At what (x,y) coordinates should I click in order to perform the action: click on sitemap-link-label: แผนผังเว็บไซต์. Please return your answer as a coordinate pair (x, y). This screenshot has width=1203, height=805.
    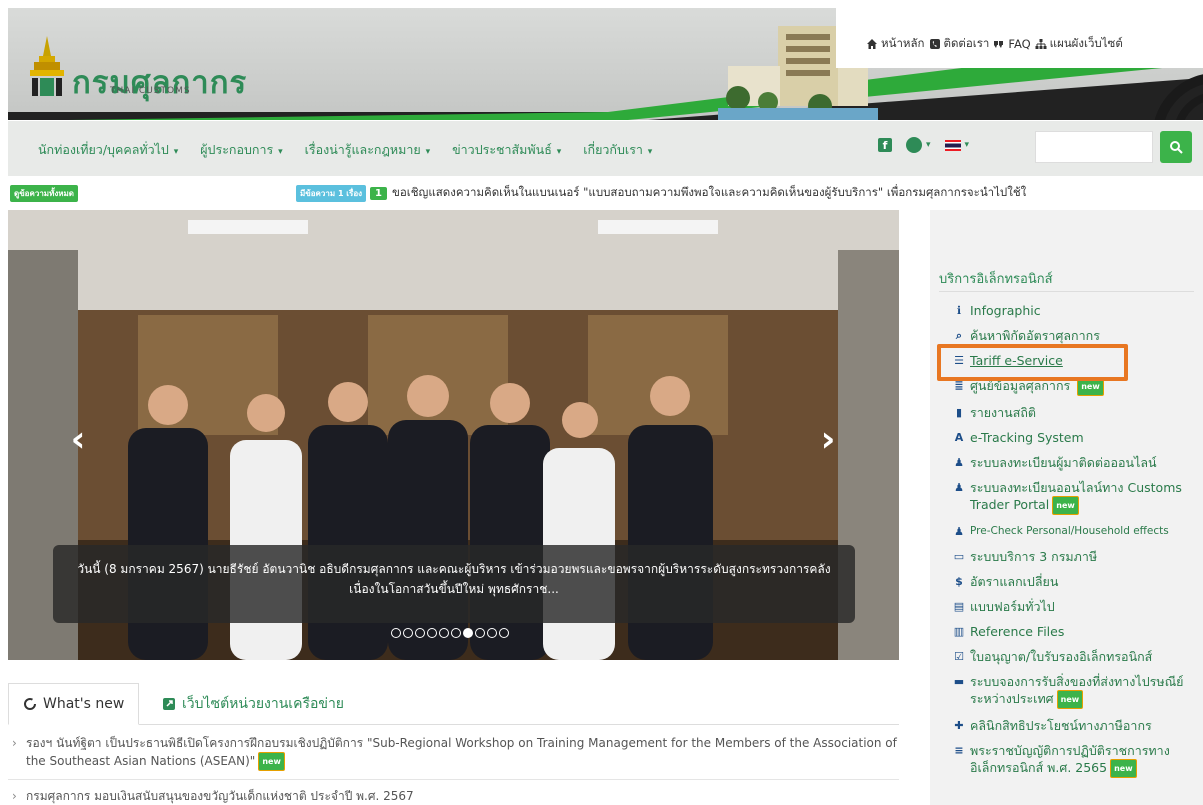
    Looking at the image, I should click on (1086, 43).